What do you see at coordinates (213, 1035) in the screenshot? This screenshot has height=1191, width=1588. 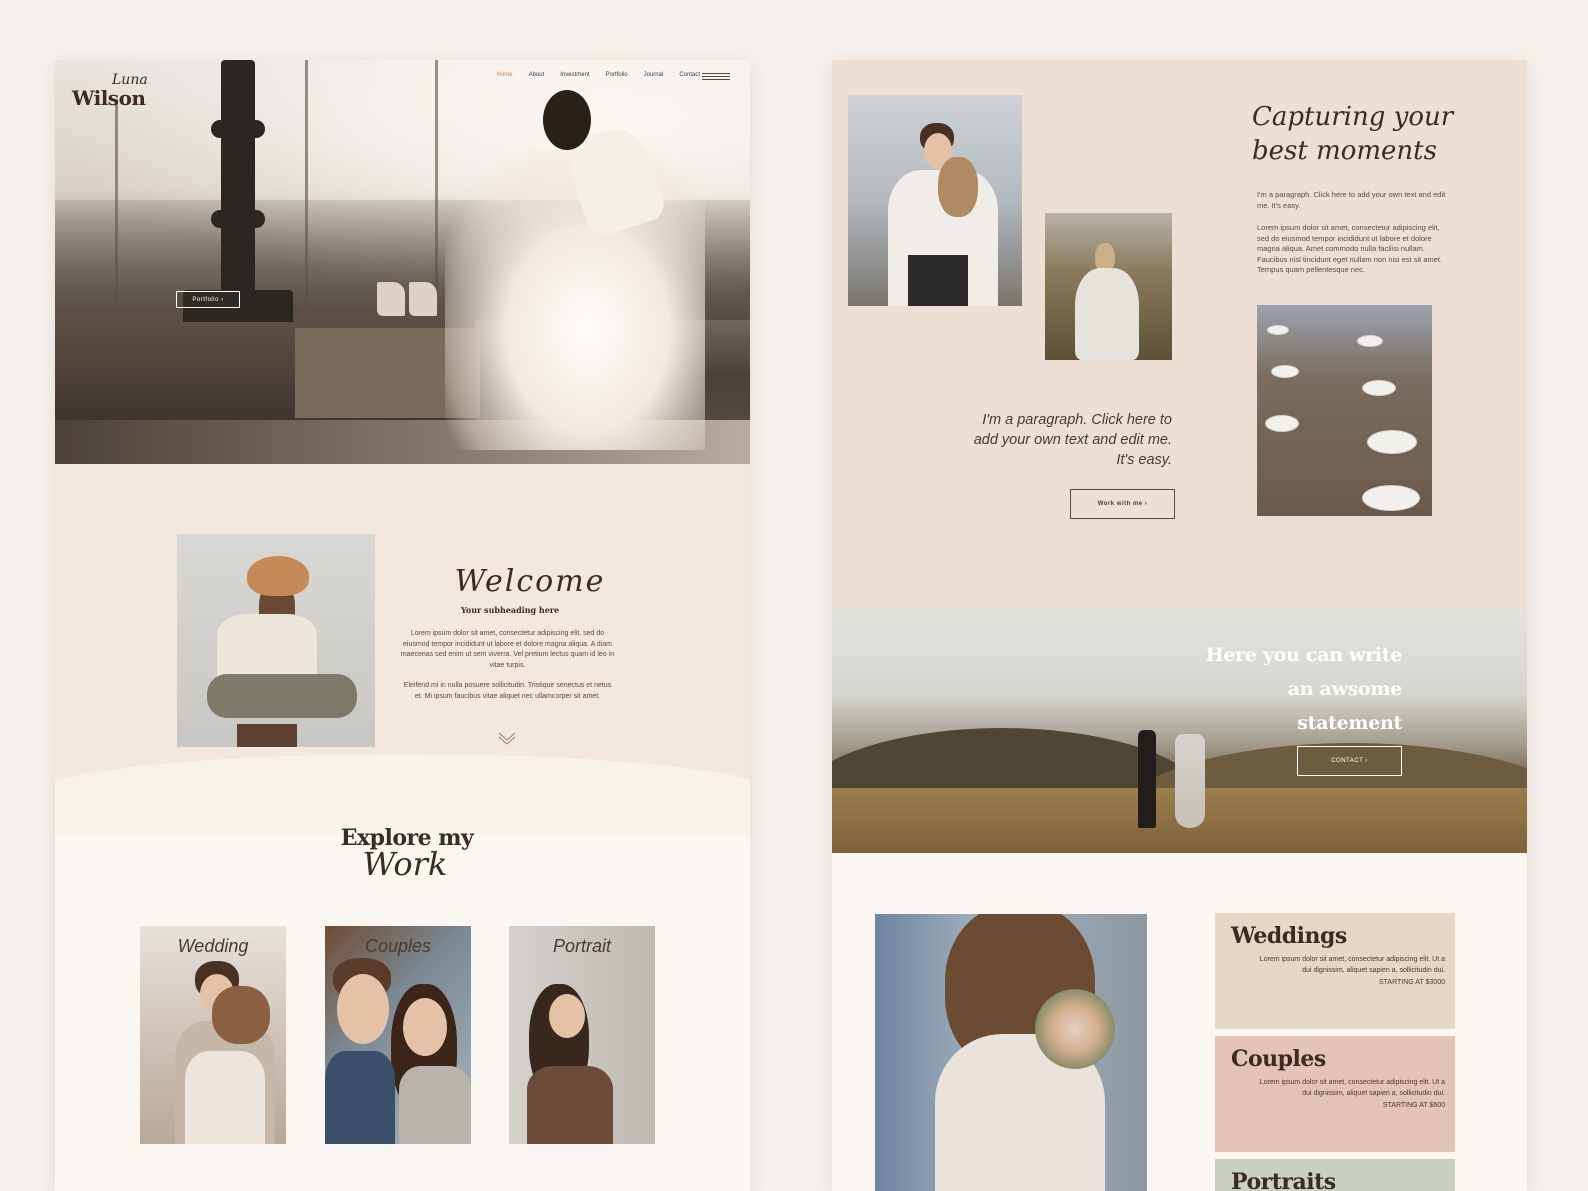 I see `work-card-wedding: Wedding` at bounding box center [213, 1035].